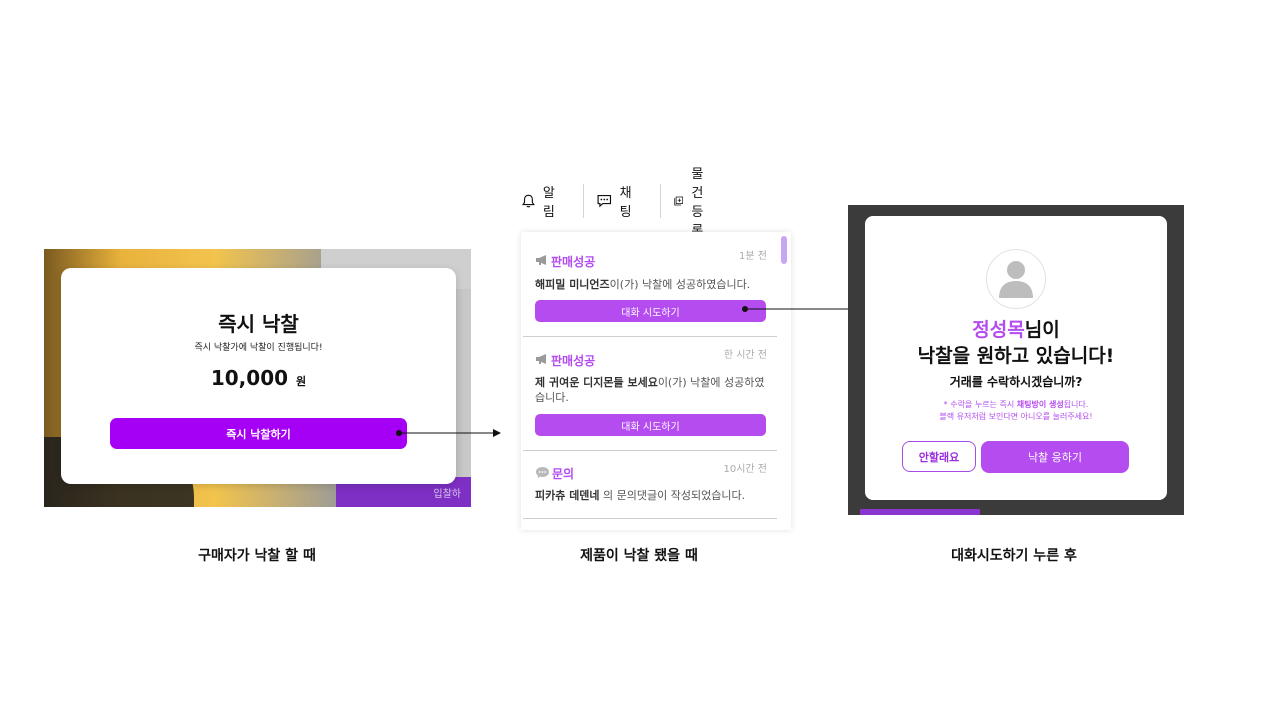  I want to click on notification-message: 제 귀여운 디지몬들 보세요이(가) 낙찰에 성공하였습니다., so click(650, 390).